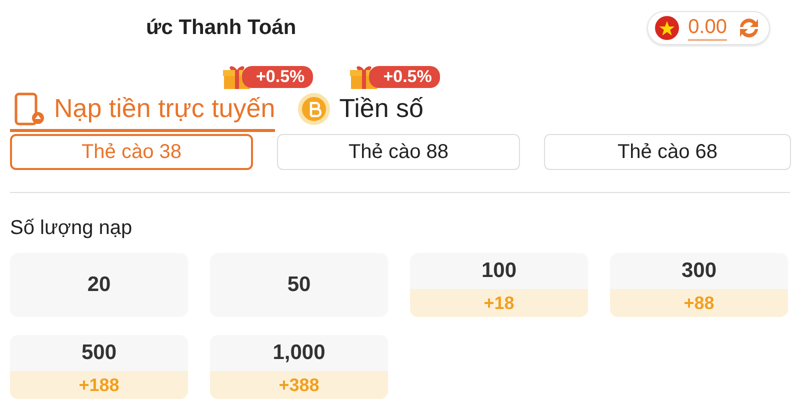 The height and width of the screenshot is (400, 800). What do you see at coordinates (699, 285) in the screenshot?
I see `amount-option: 300 +88` at bounding box center [699, 285].